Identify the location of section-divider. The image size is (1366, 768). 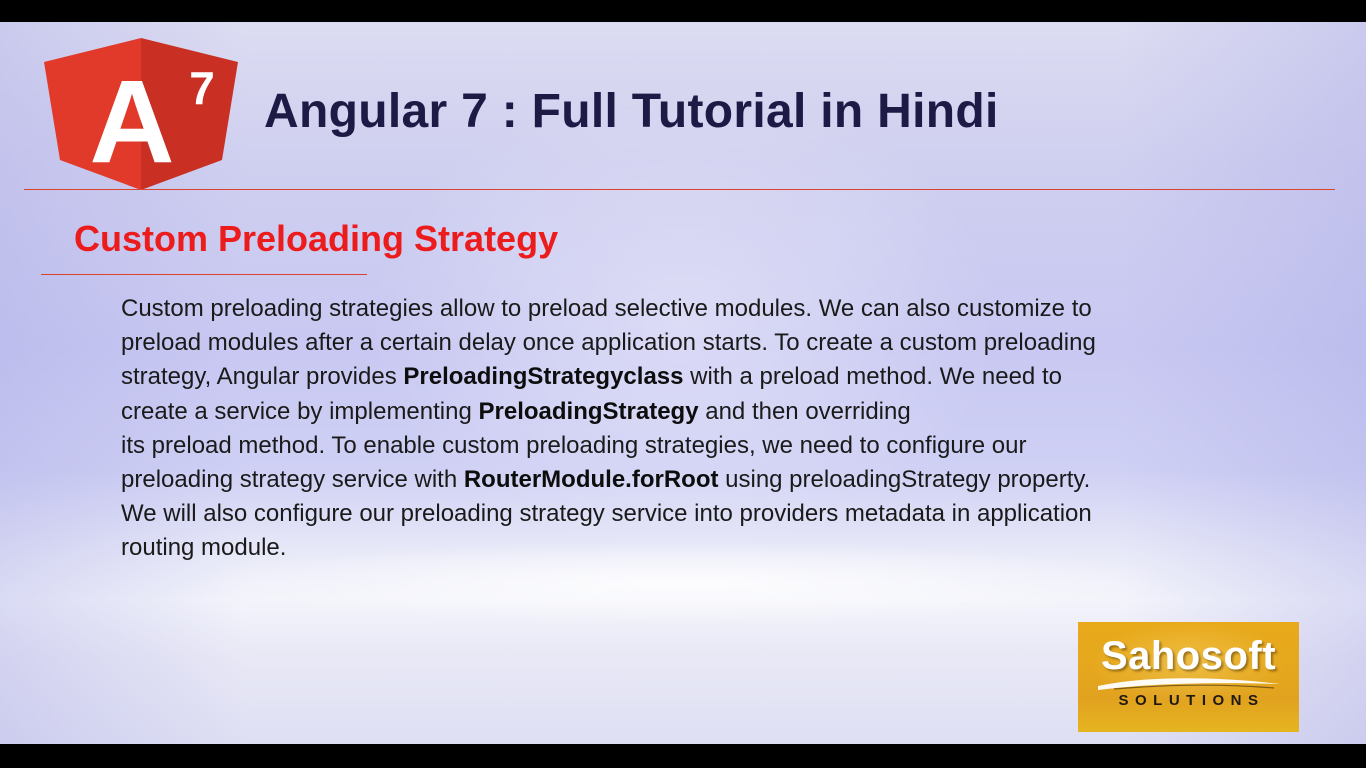
(204, 274).